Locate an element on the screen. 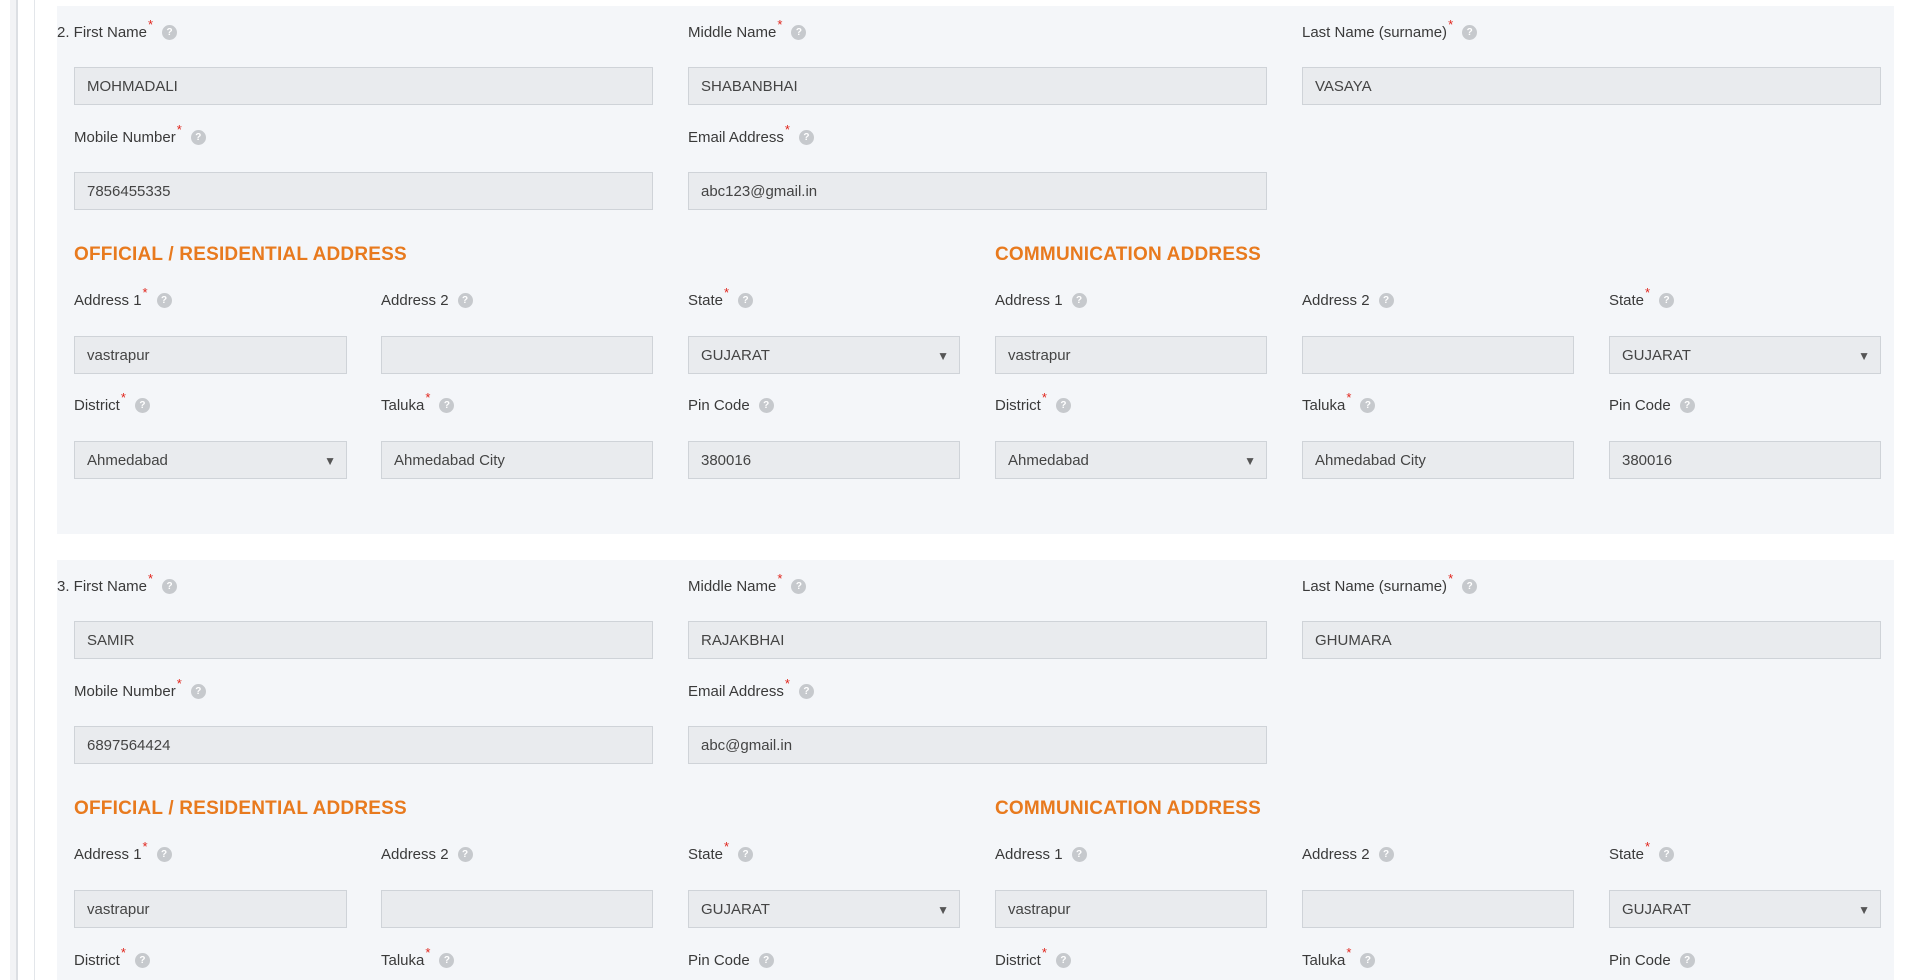  official-district-select: Ahmedabad ▼ is located at coordinates (210, 460).